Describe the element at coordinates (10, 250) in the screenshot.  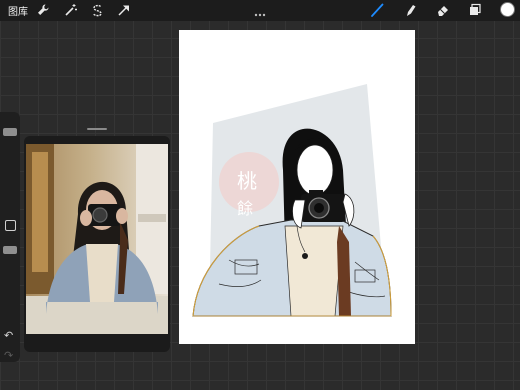
I see `opacity-slider` at that location.